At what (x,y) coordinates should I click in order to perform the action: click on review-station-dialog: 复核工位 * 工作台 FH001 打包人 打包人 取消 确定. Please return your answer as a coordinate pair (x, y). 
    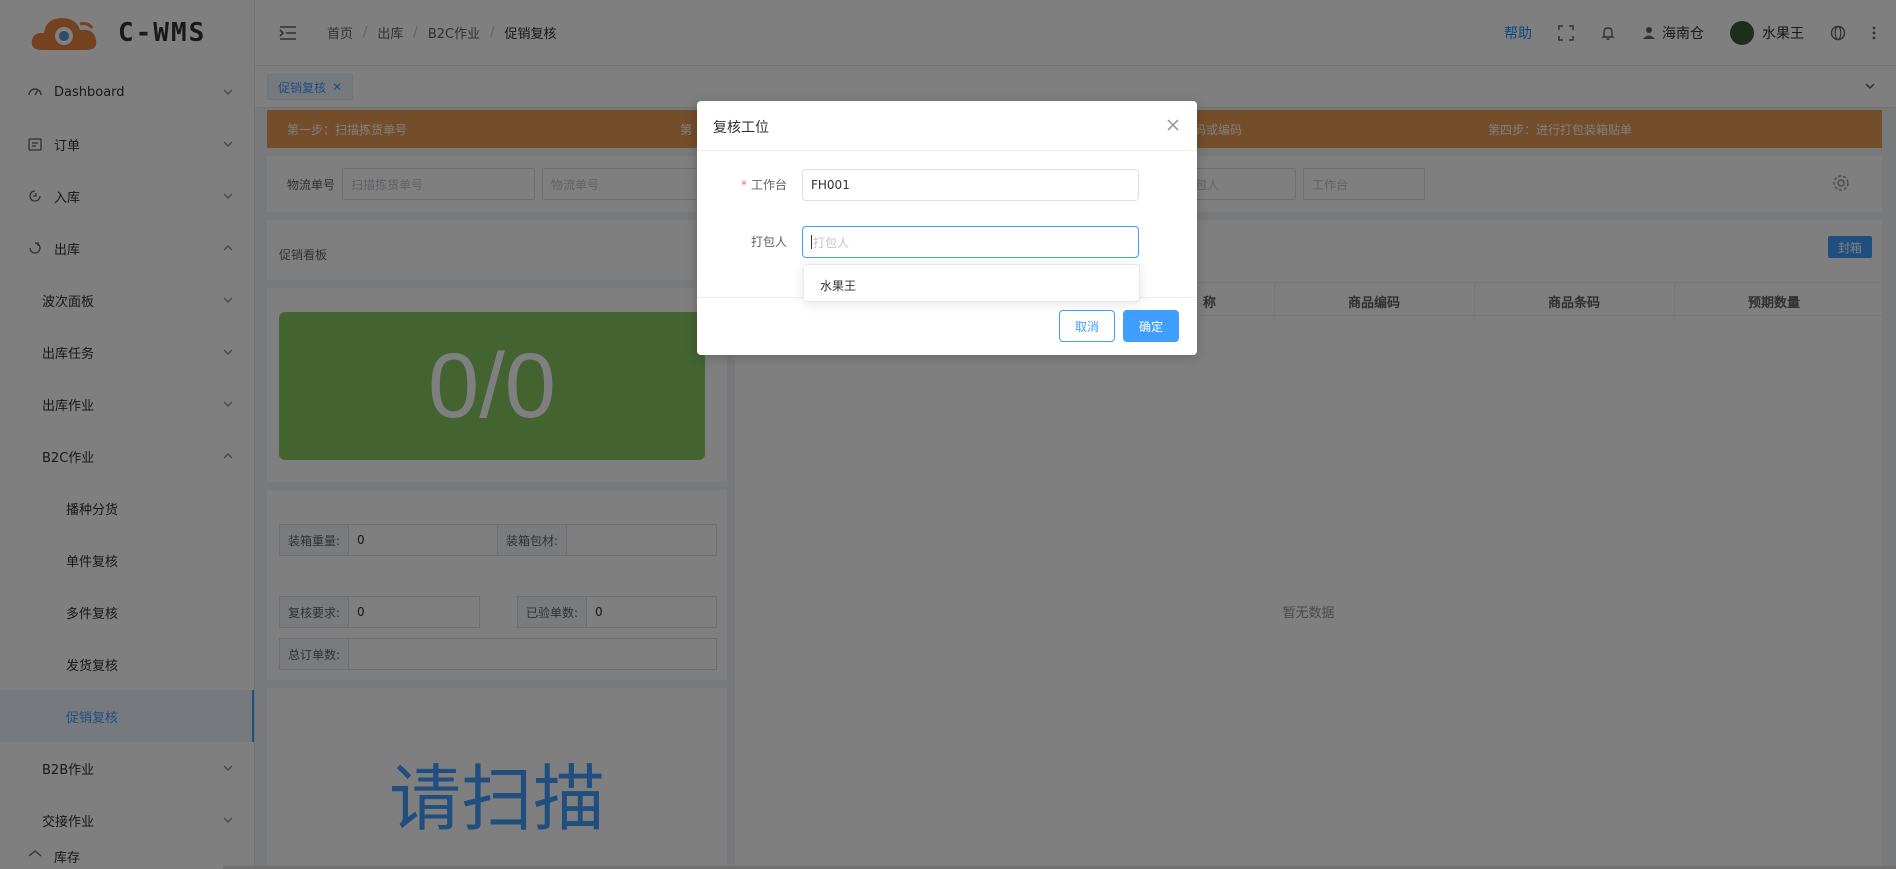
    Looking at the image, I should click on (947, 228).